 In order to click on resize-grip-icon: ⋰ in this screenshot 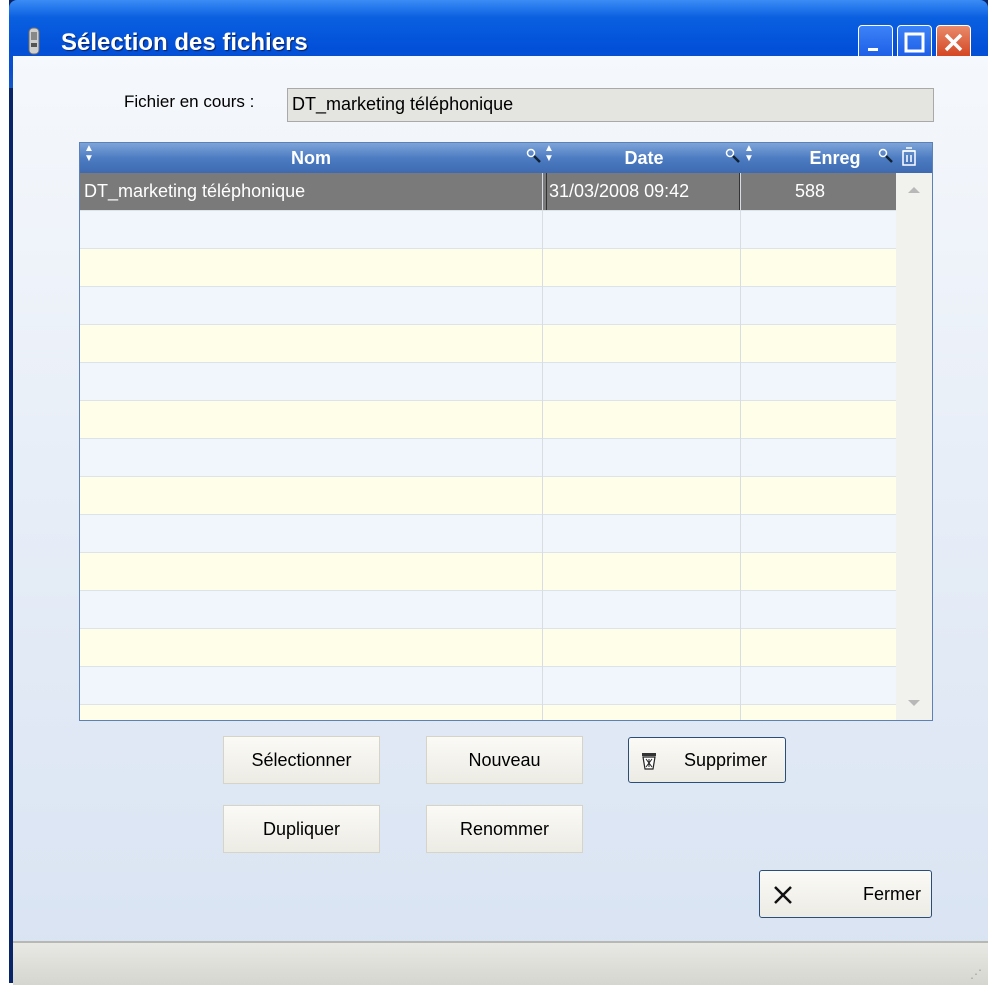, I will do `click(977, 974)`.